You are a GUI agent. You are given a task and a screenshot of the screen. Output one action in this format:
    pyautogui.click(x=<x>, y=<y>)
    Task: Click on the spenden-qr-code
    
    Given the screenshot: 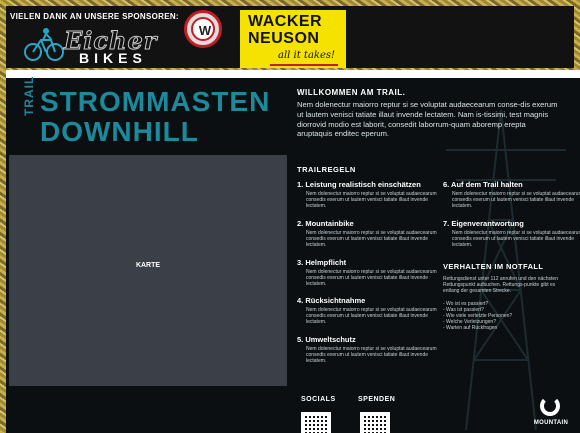 What is the action you would take?
    pyautogui.click(x=375, y=422)
    